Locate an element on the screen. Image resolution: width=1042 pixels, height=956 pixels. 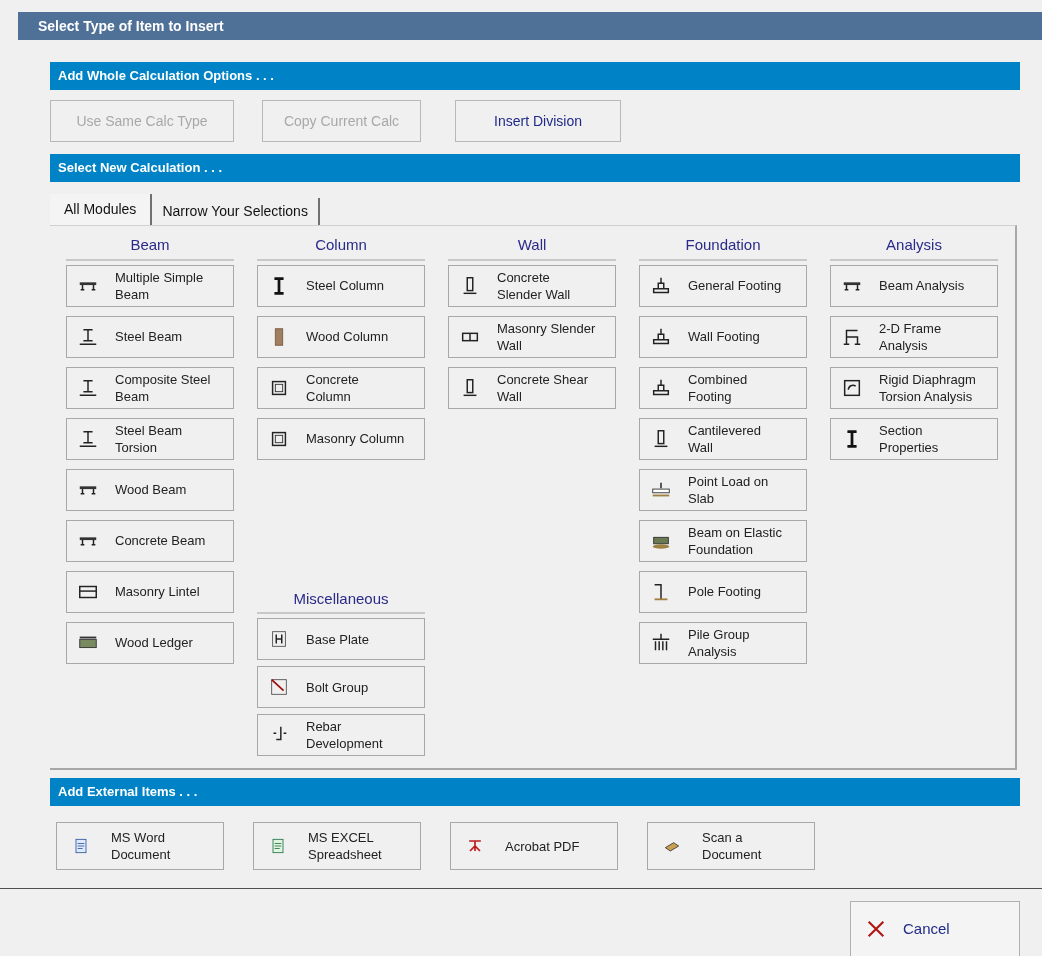
module-button: Point Load on Slab is located at coordinates (723, 489).